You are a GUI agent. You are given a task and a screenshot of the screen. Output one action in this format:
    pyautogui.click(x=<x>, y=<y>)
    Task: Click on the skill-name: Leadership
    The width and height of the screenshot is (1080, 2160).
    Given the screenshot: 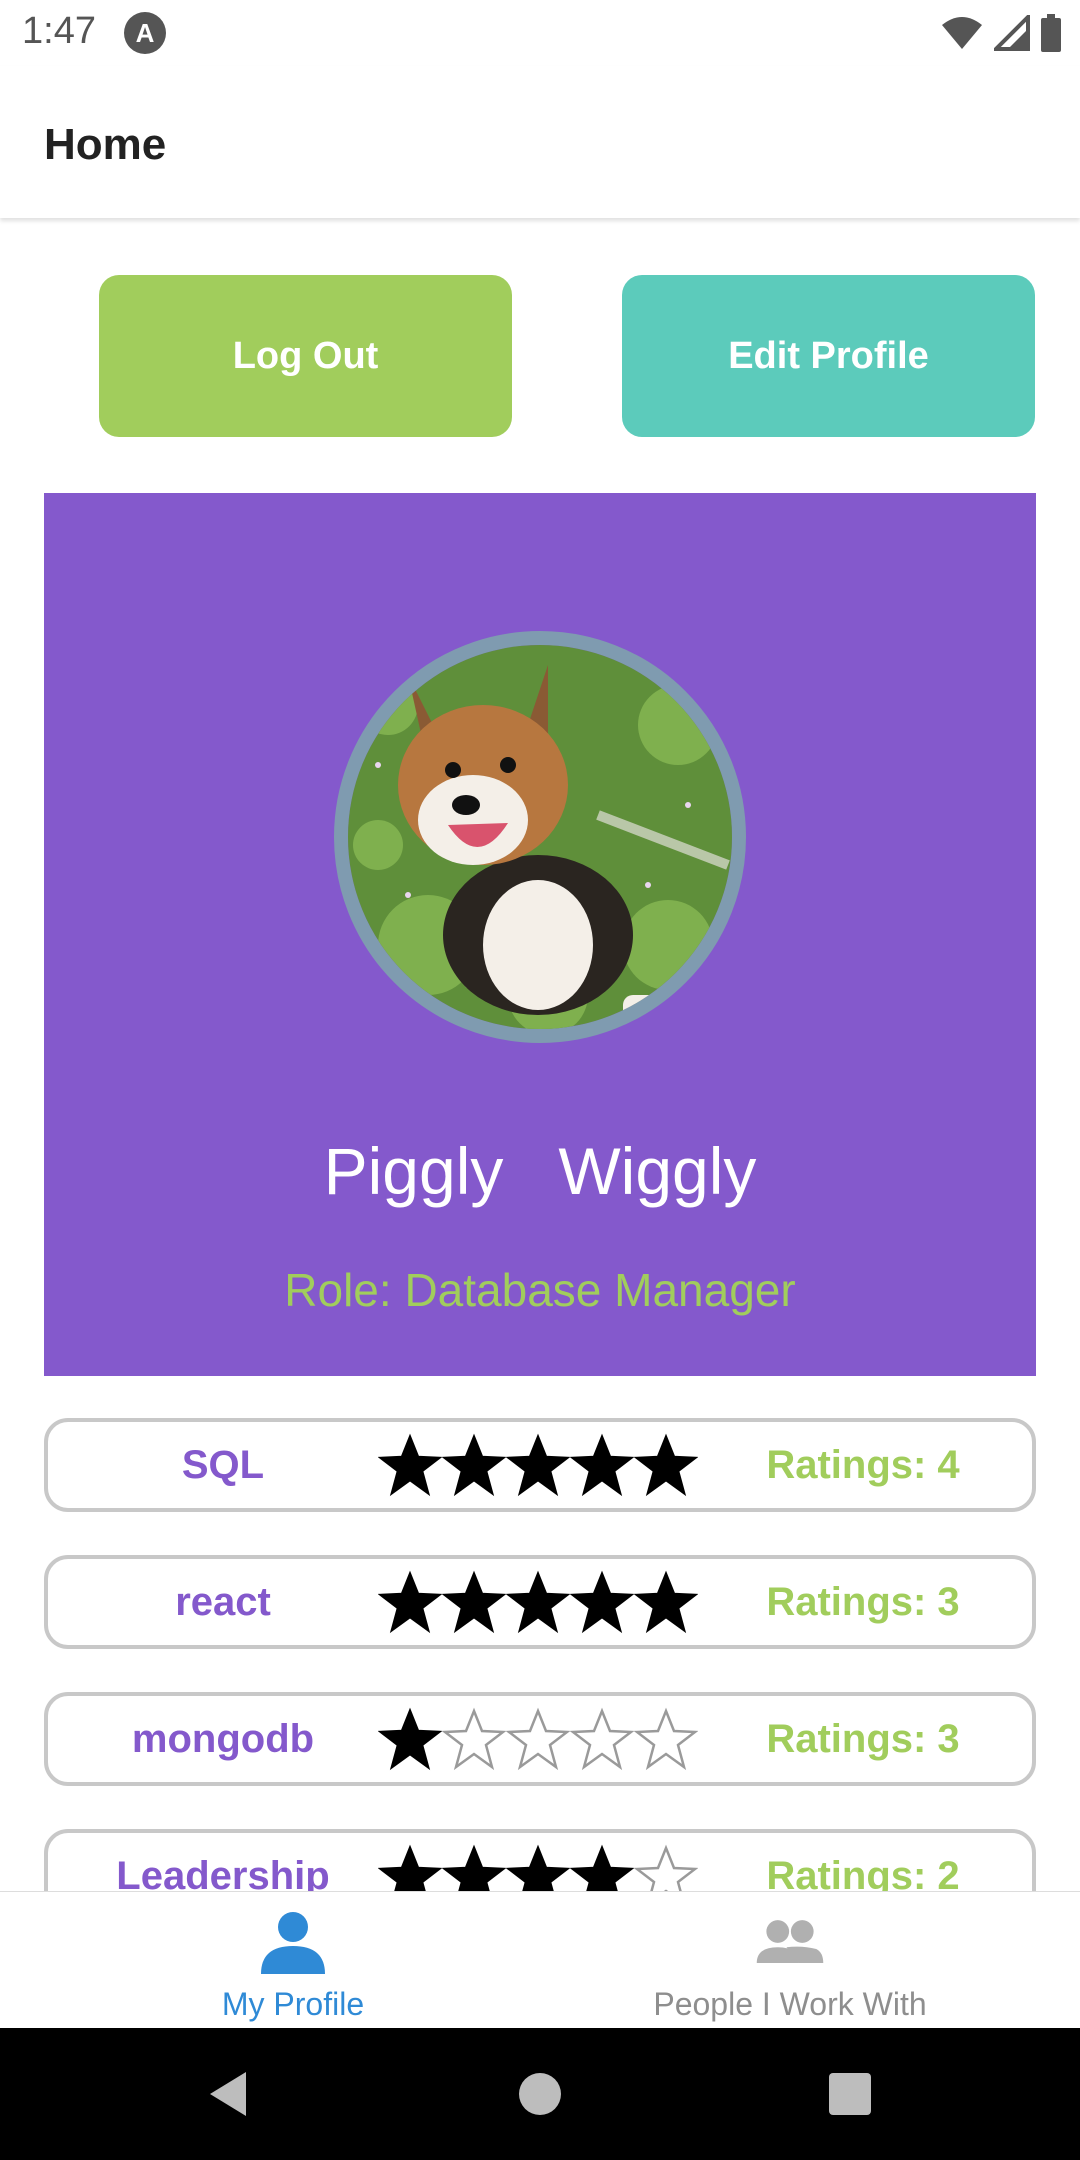 What is the action you would take?
    pyautogui.click(x=223, y=1872)
    